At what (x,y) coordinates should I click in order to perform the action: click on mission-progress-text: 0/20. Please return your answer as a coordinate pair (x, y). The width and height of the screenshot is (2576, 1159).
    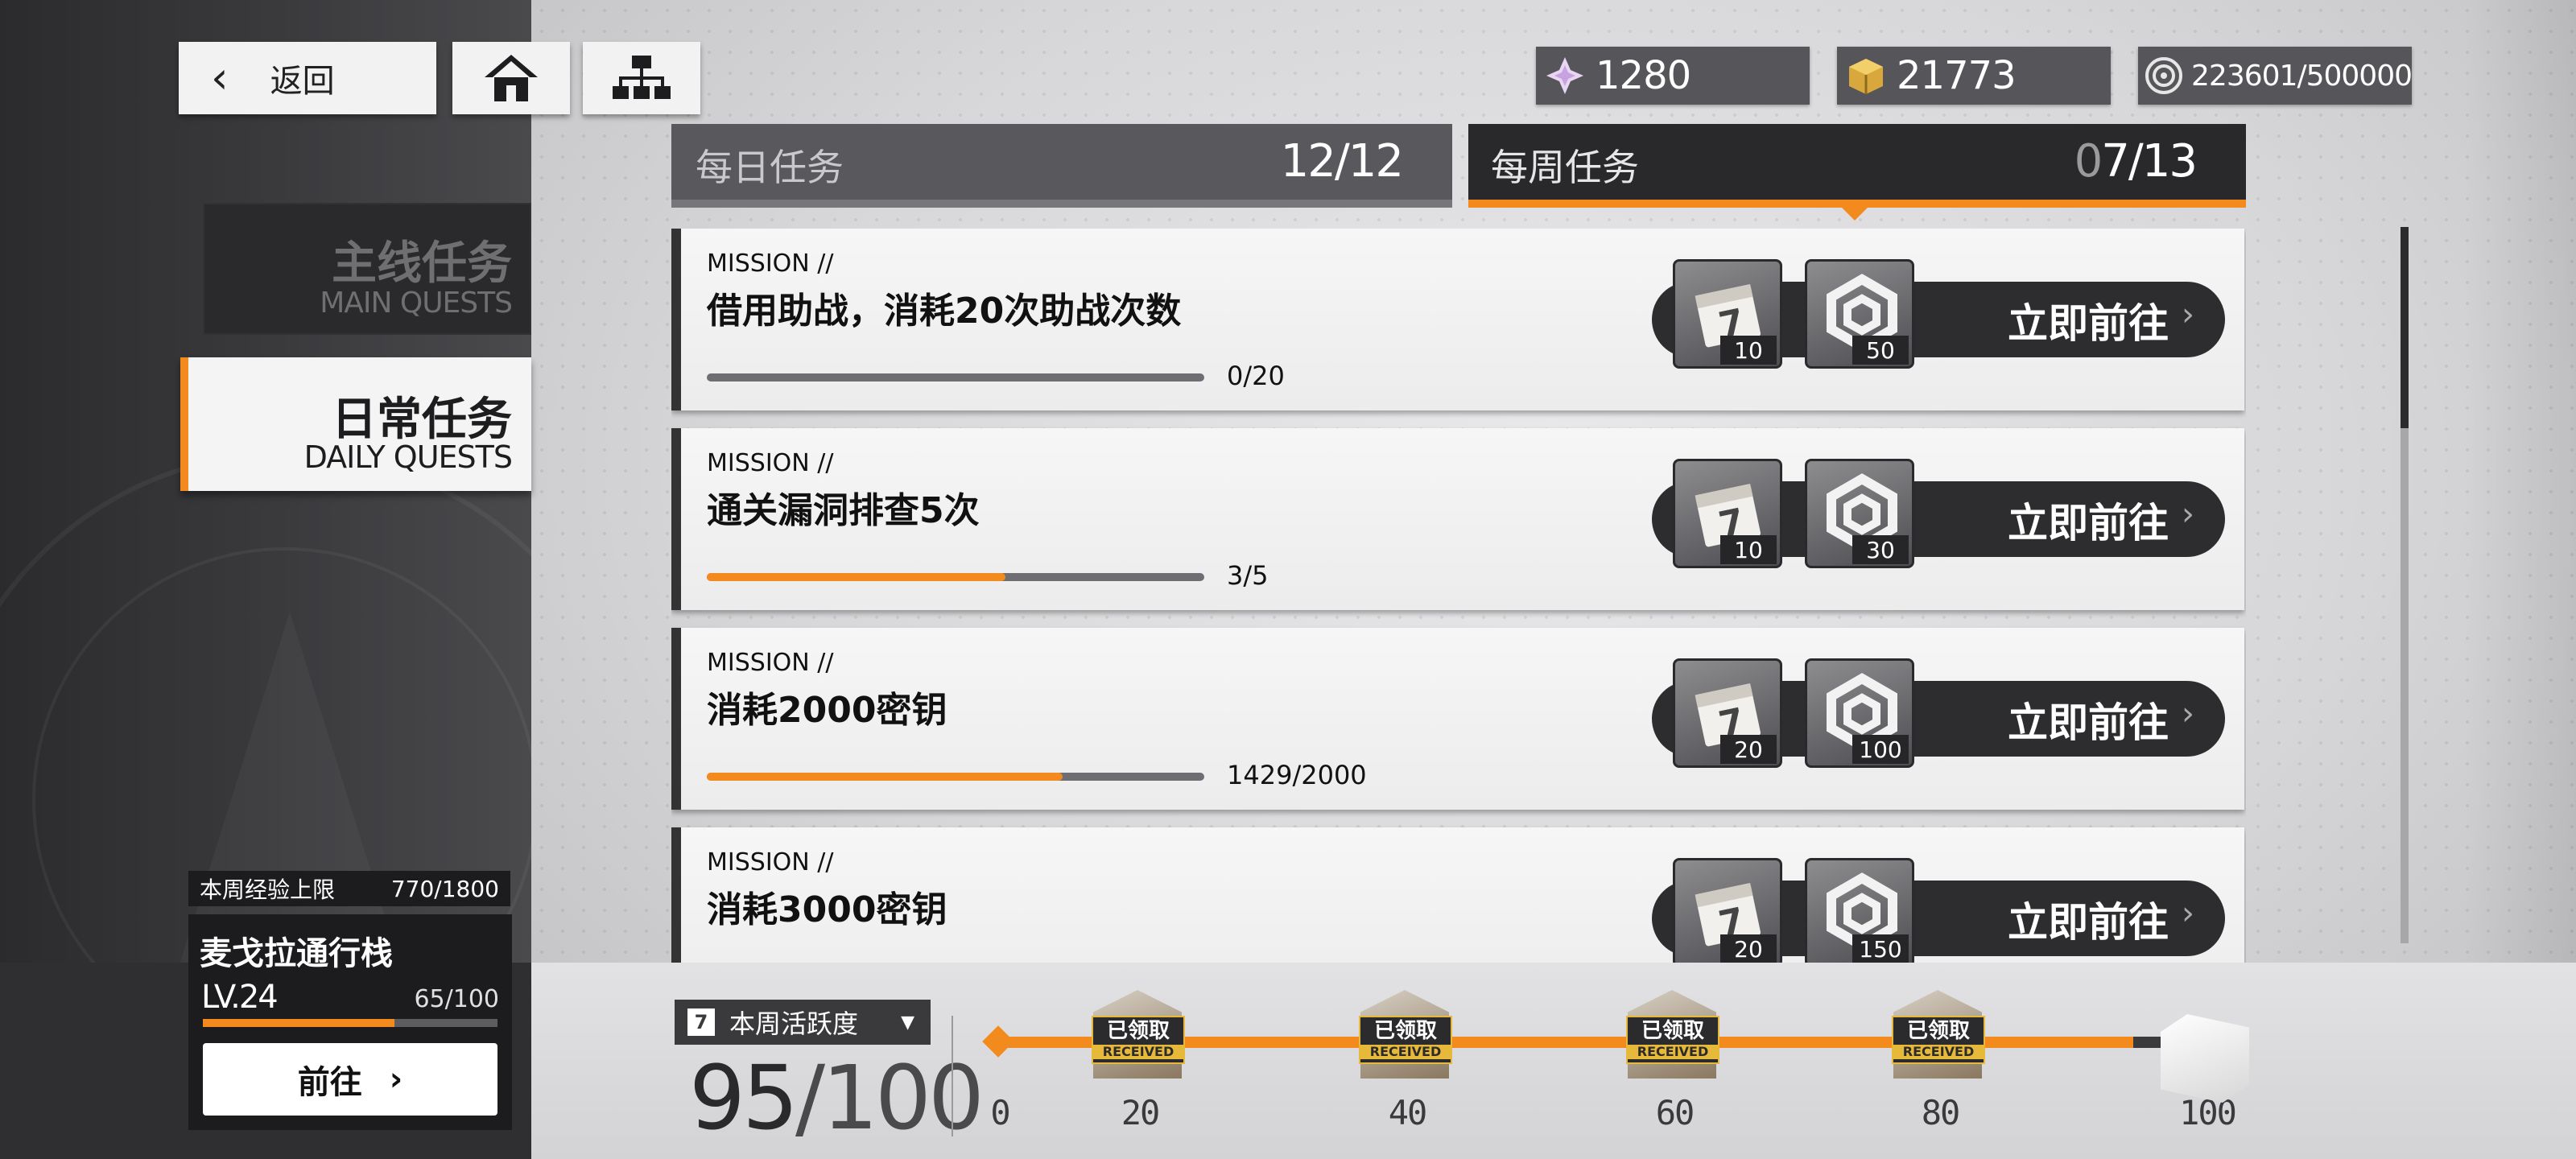
    Looking at the image, I should click on (1256, 376).